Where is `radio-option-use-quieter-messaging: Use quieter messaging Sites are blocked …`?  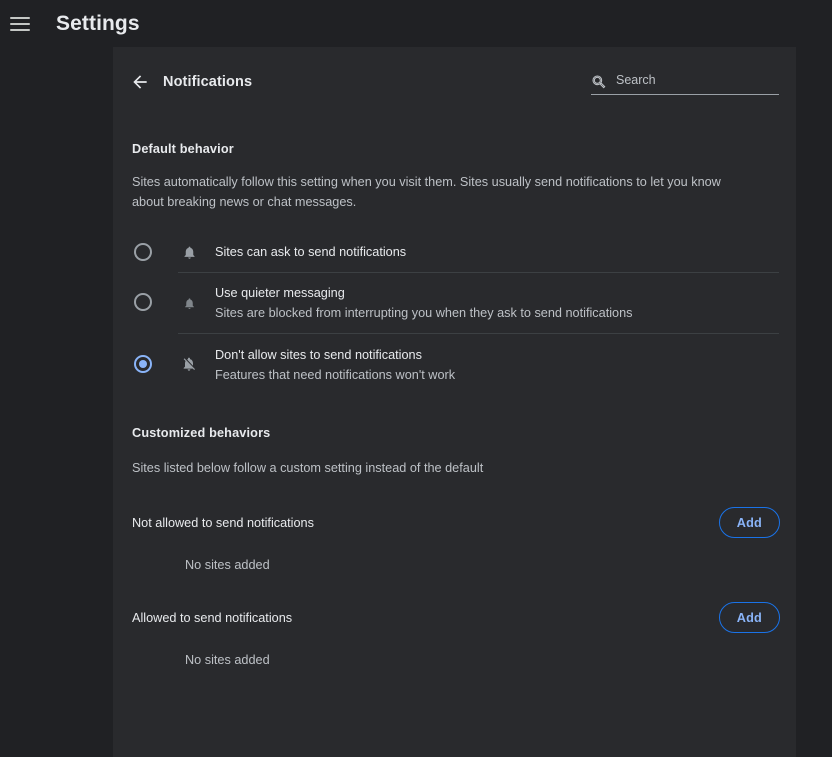 radio-option-use-quieter-messaging: Use quieter messaging Sites are blocked … is located at coordinates (462, 303).